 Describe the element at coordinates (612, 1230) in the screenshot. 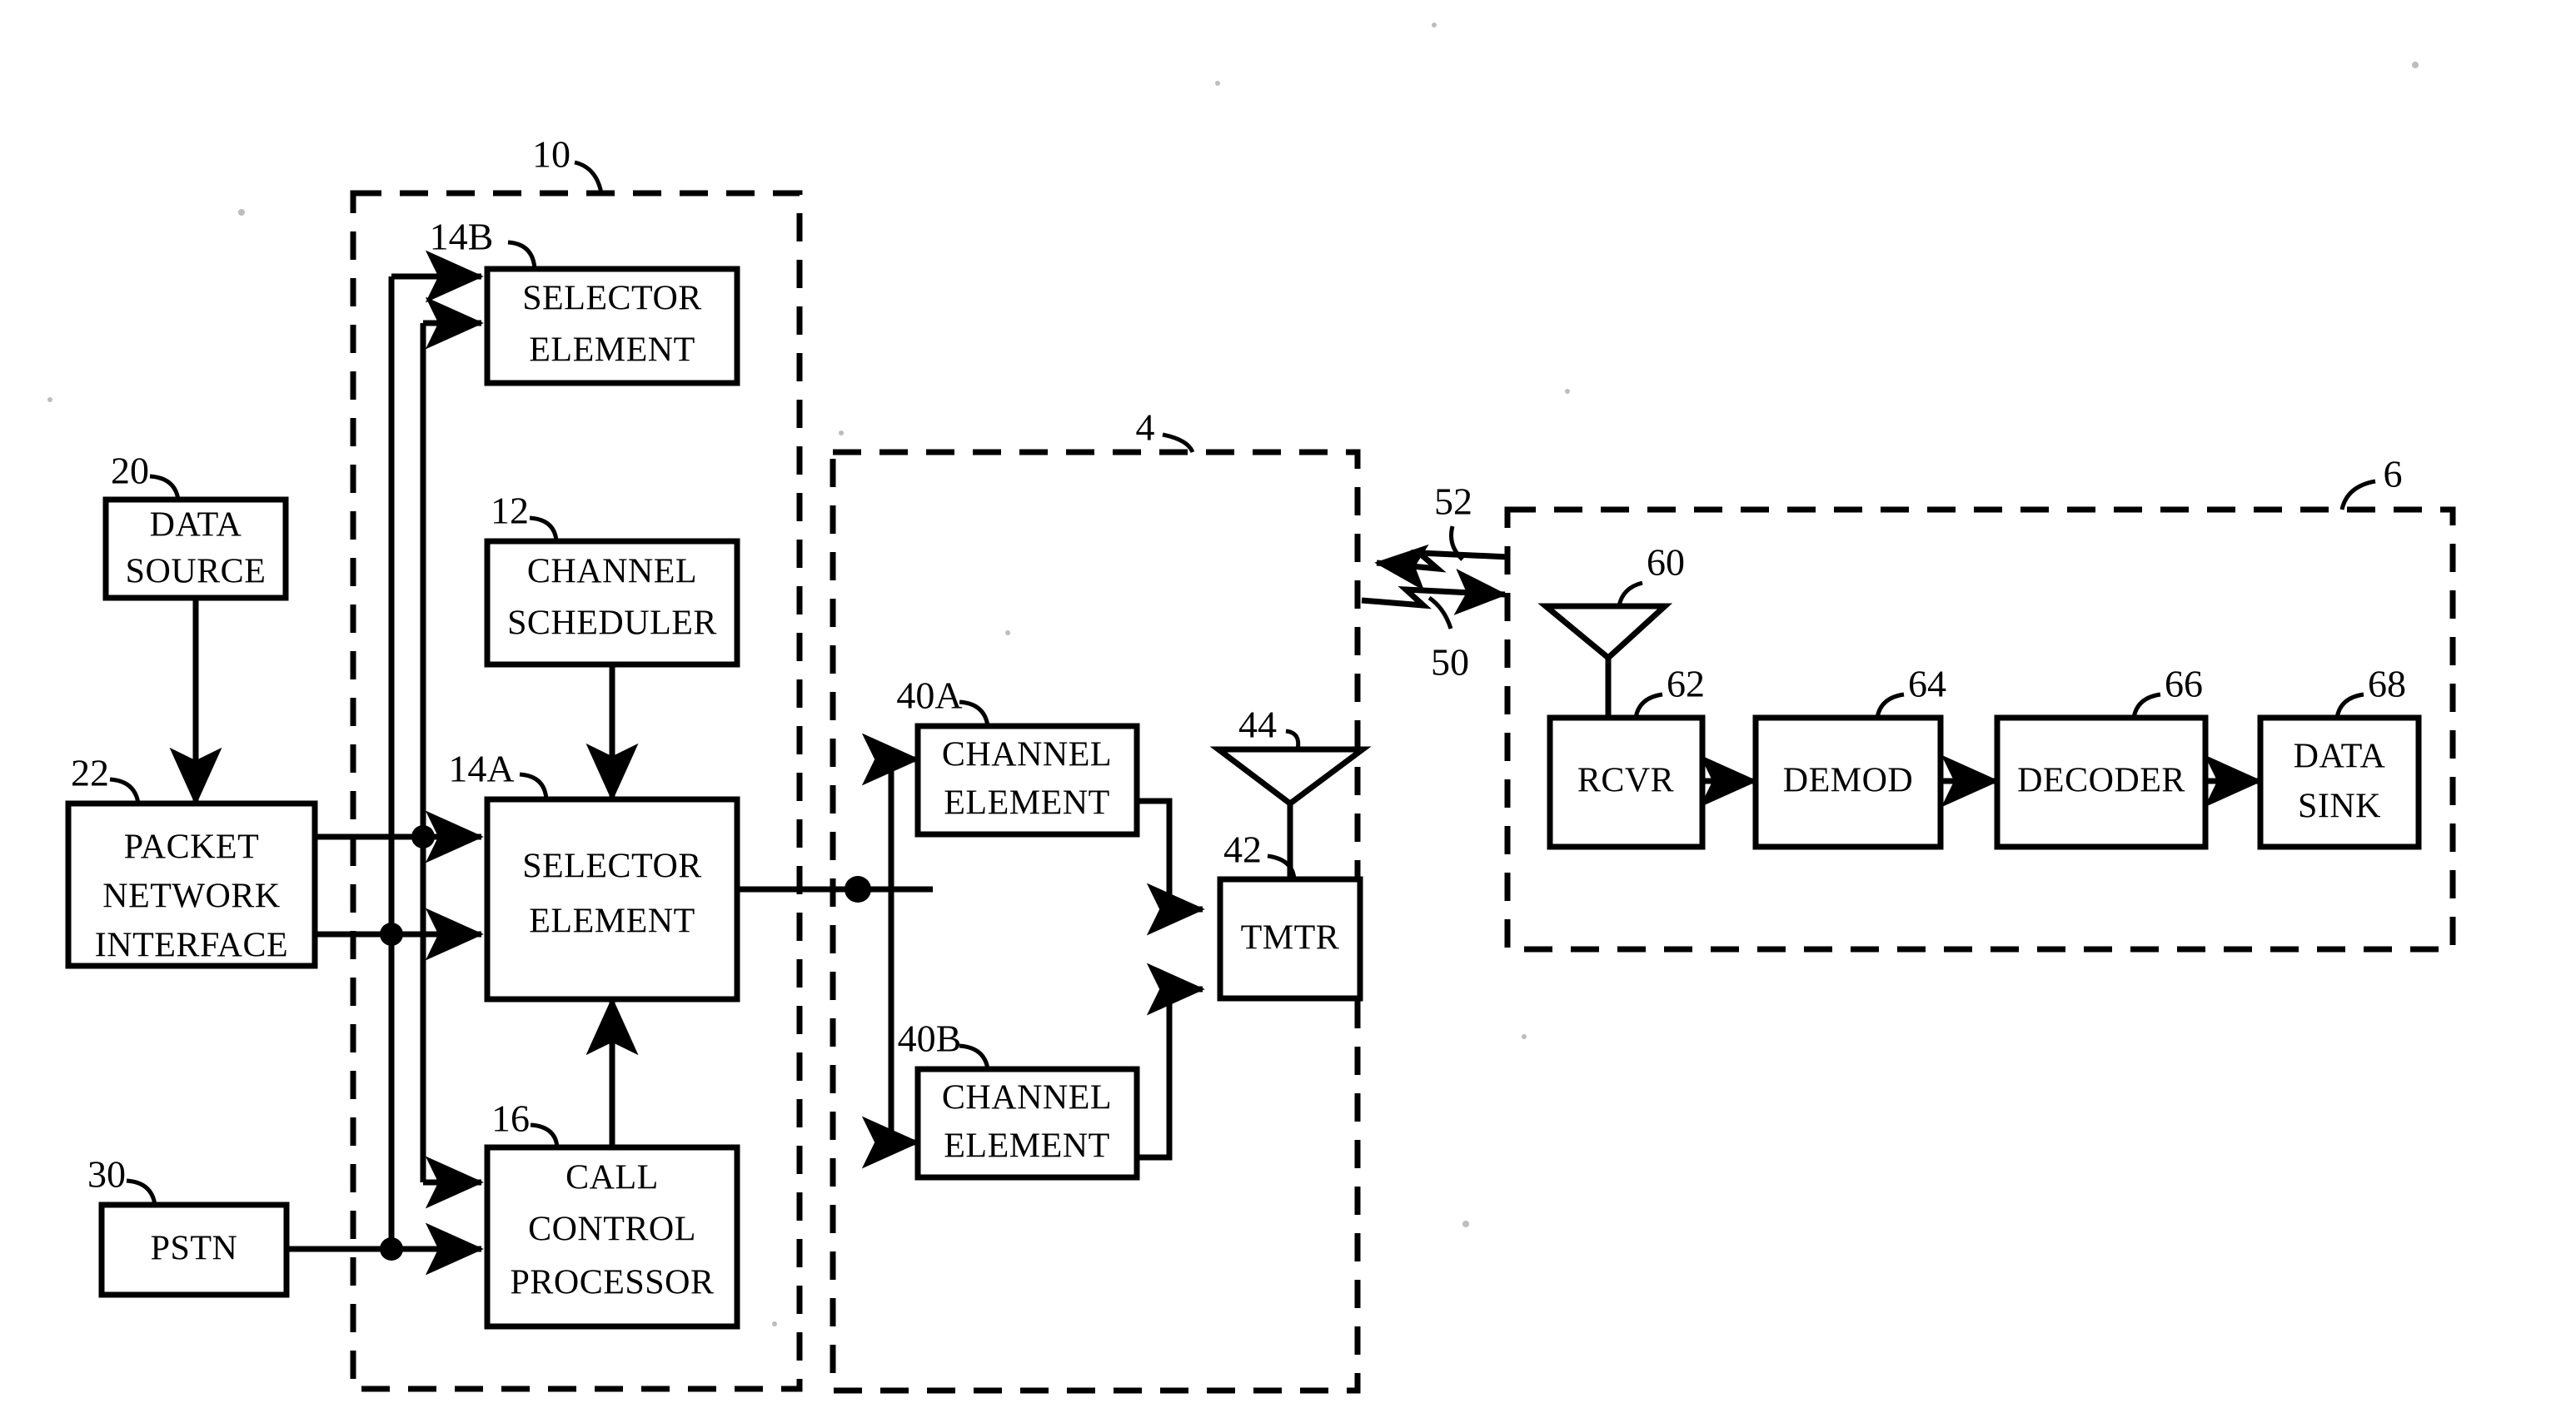

I see `label-16-line2: CONTROL` at that location.